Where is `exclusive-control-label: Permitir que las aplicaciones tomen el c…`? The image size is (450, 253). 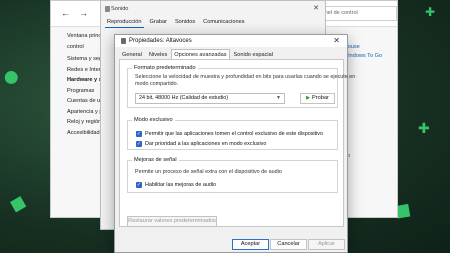 exclusive-control-label: Permitir que las aplicaciones tomen el c… is located at coordinates (234, 134).